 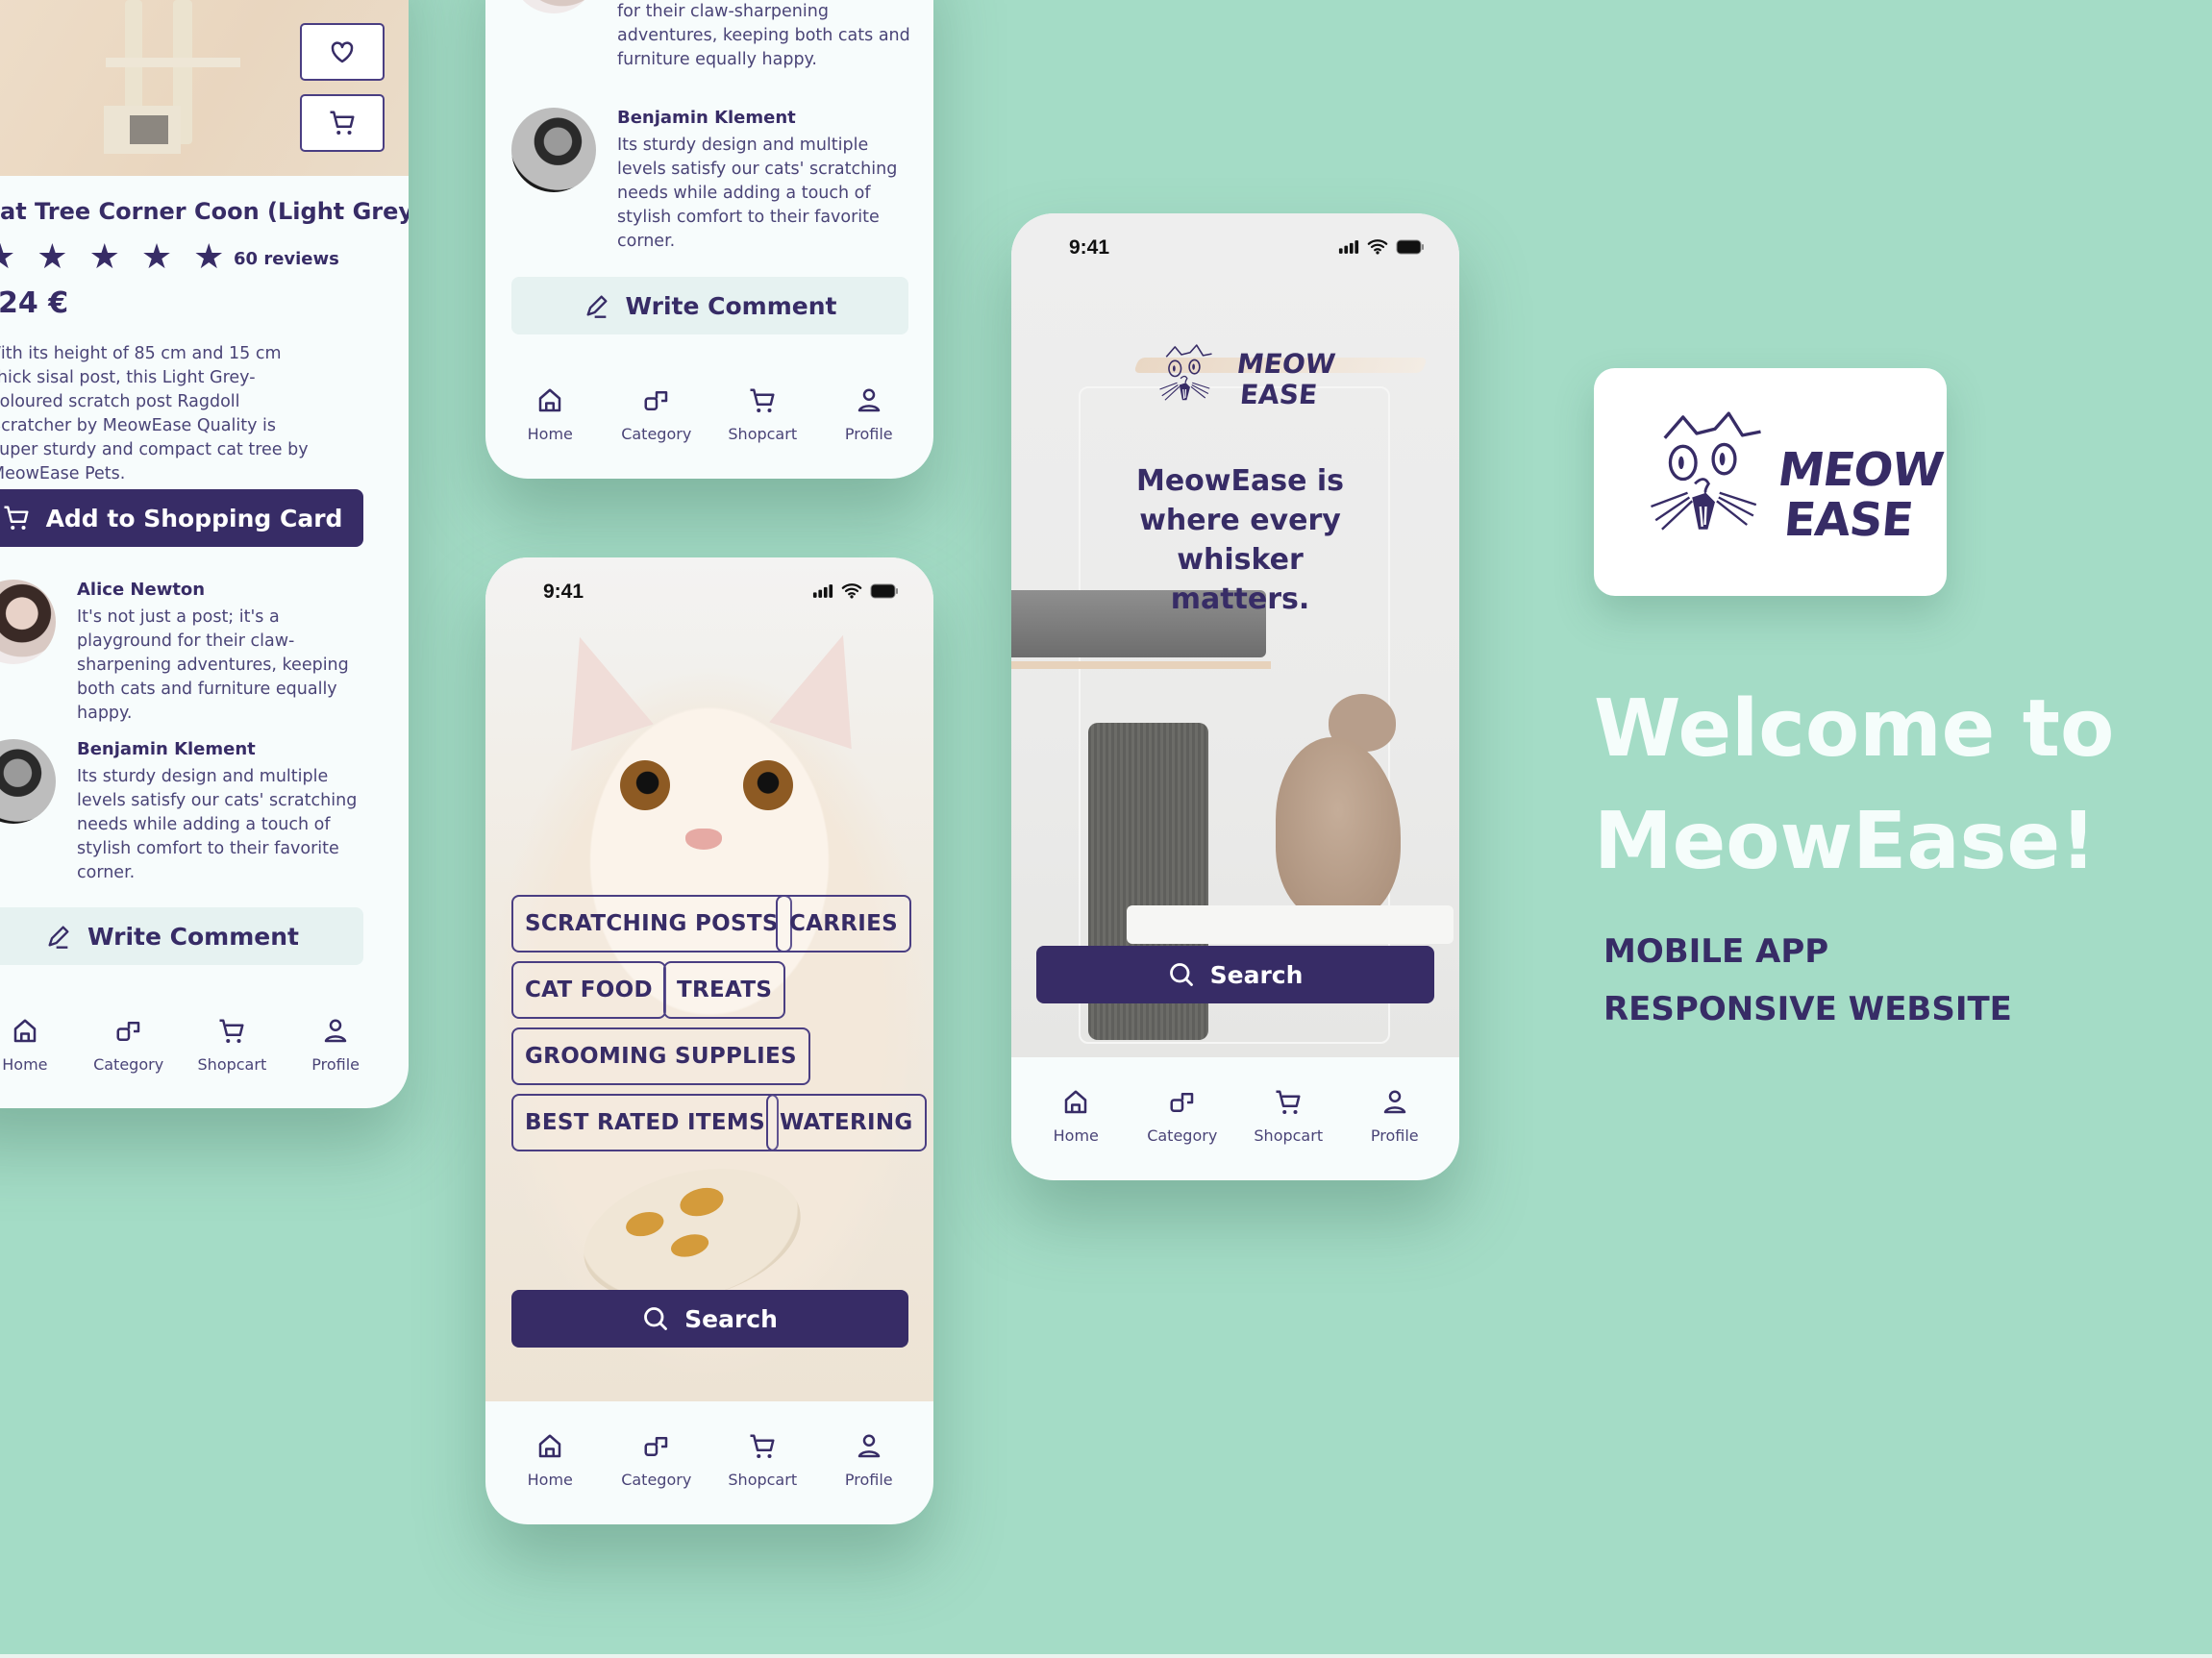 I want to click on floor-shelf, so click(x=1291, y=924).